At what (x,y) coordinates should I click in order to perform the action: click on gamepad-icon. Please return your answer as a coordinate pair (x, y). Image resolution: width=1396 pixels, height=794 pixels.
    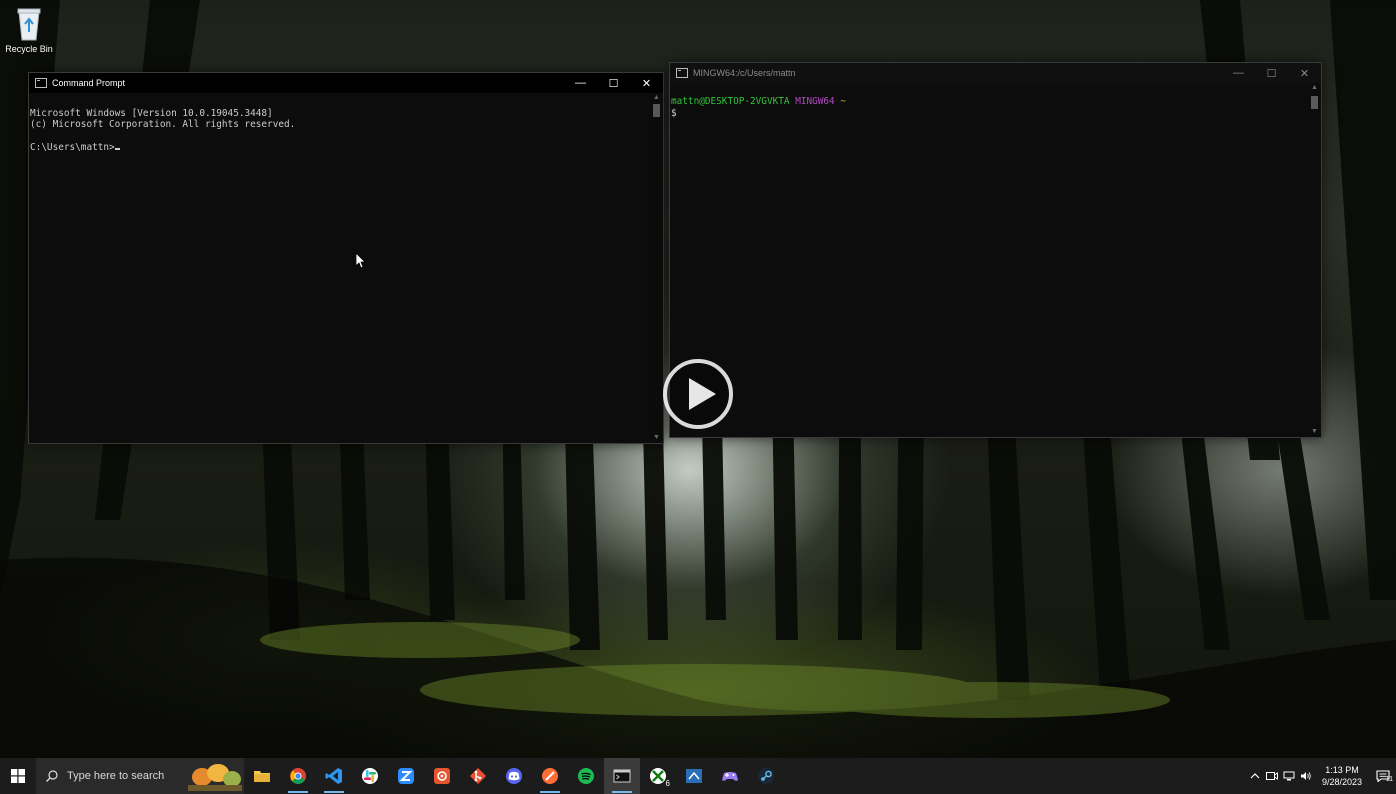
    Looking at the image, I should click on (730, 776).